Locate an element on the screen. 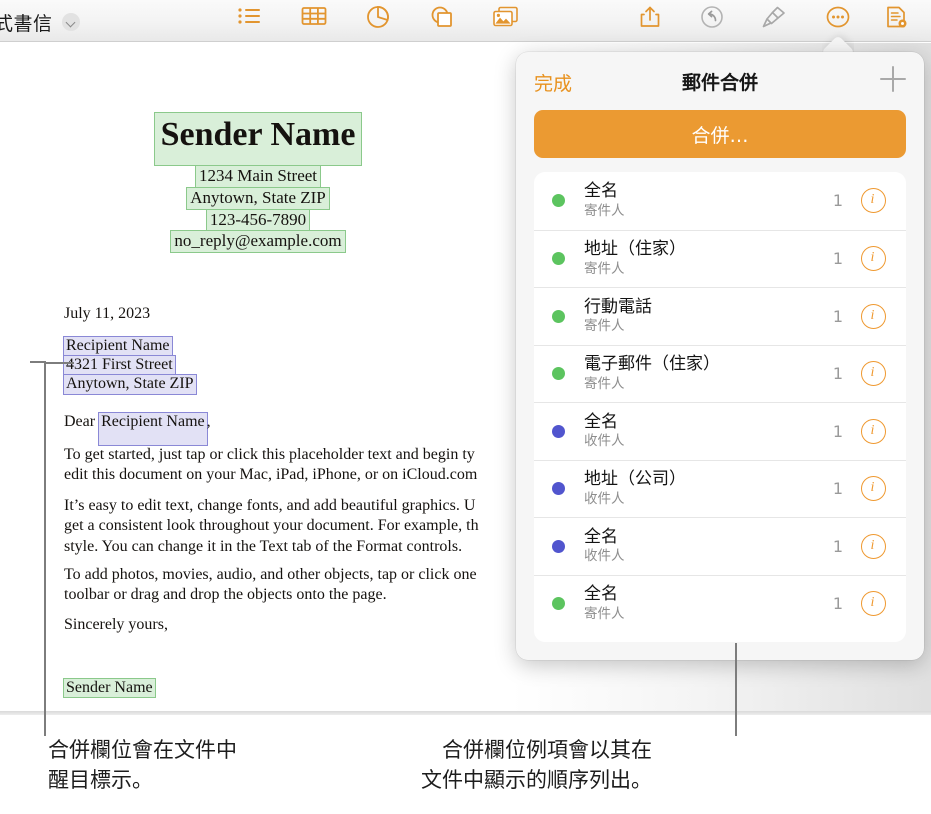 The width and height of the screenshot is (931, 814). callout-leader-right is located at coordinates (736, 689).